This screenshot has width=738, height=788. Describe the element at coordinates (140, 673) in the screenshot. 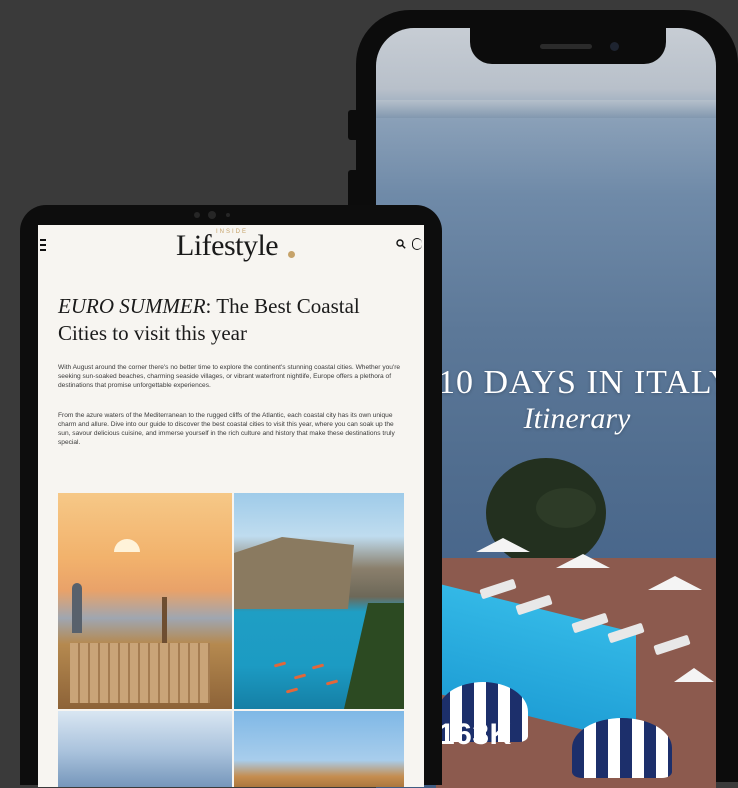

I see `buildings` at that location.